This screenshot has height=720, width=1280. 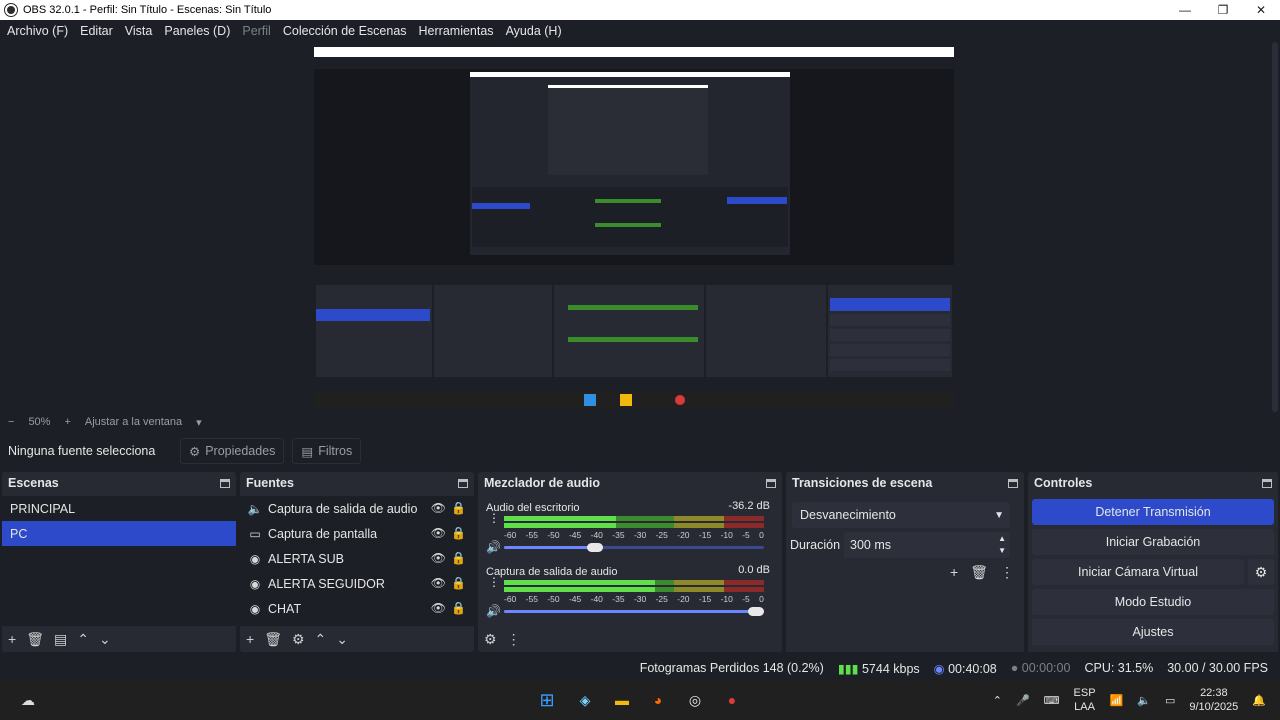 What do you see at coordinates (1014, 668) in the screenshot?
I see `record-icon: ●` at bounding box center [1014, 668].